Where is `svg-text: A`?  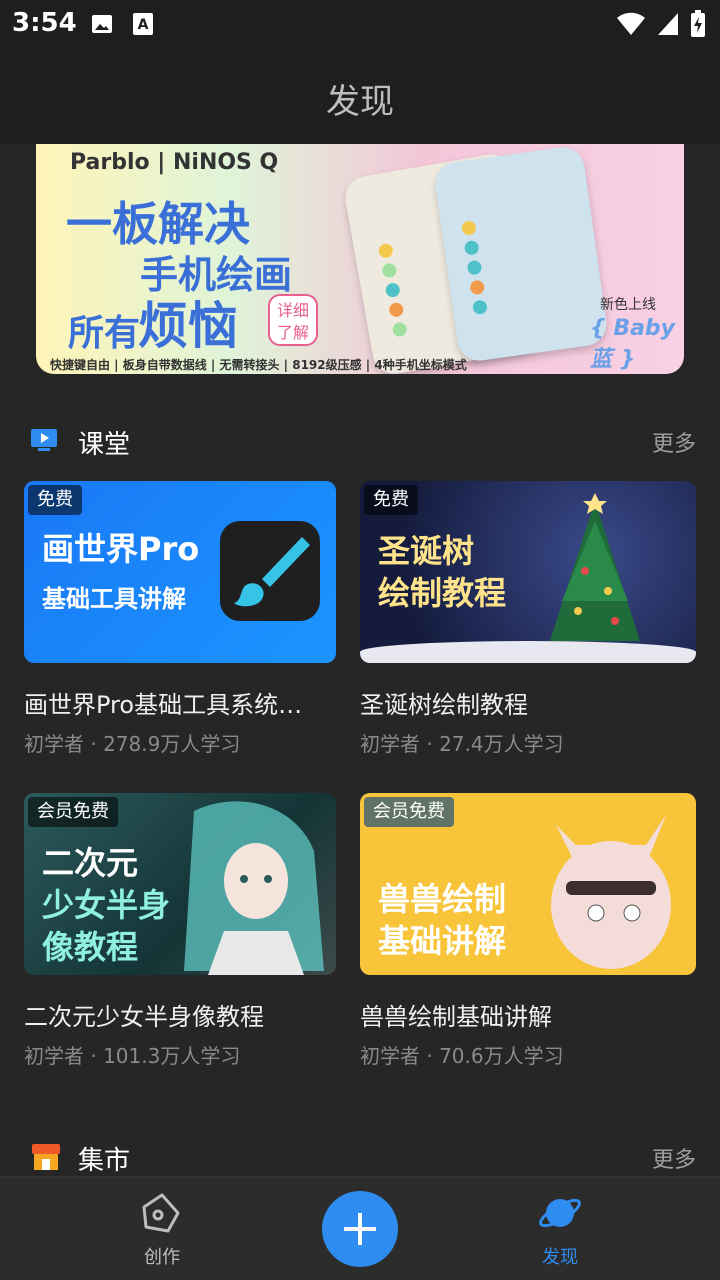 svg-text: A is located at coordinates (143, 25).